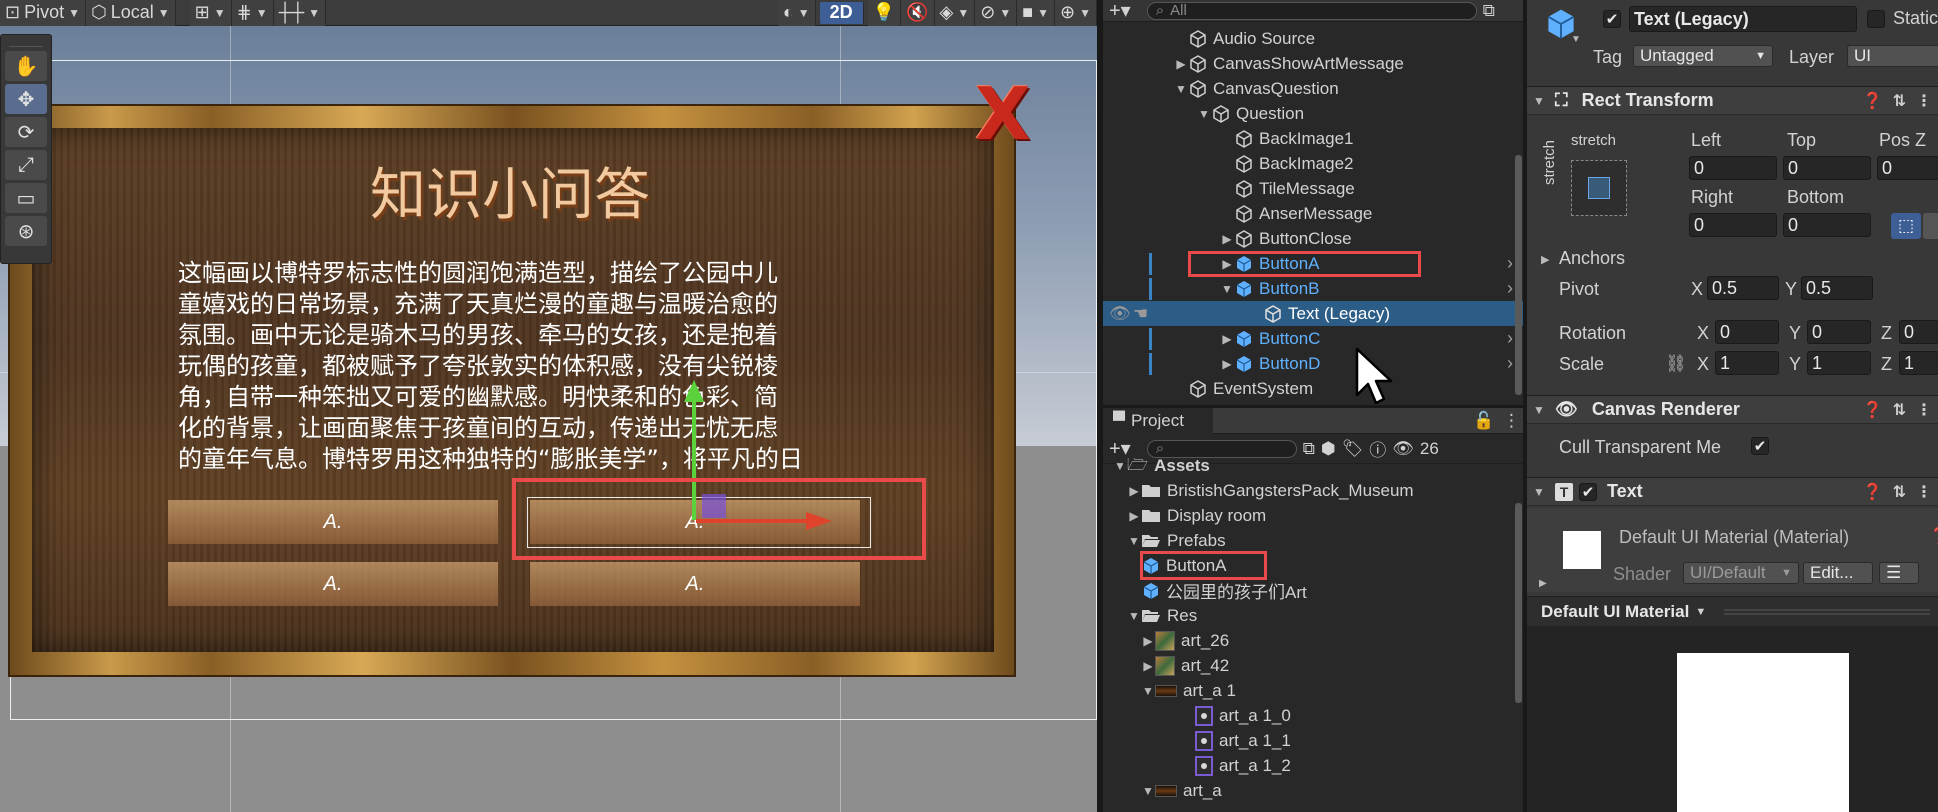  I want to click on right-field: 0, so click(1733, 225).